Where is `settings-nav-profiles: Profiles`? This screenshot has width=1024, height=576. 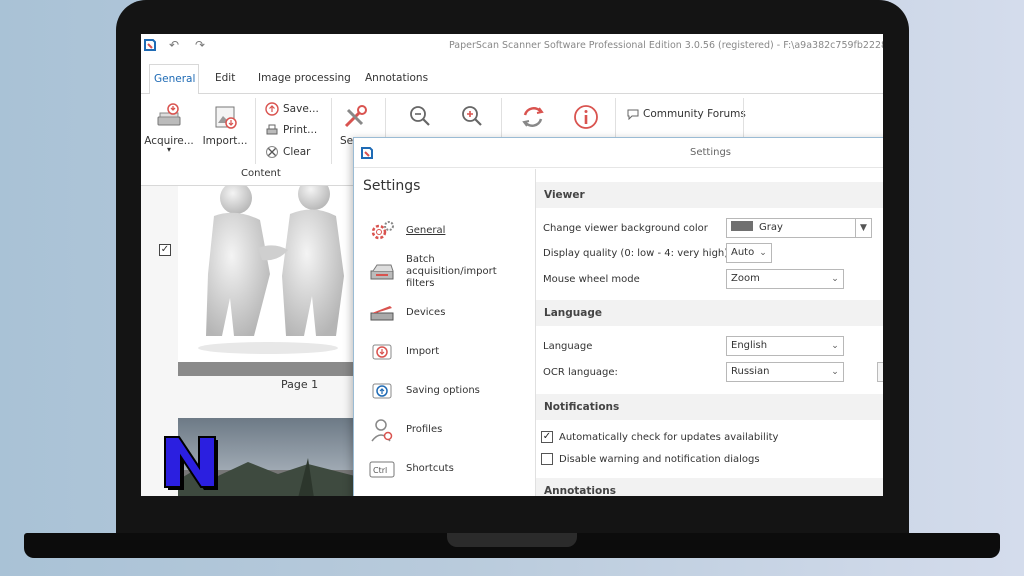
settings-nav-profiles: Profiles is located at coordinates (443, 430).